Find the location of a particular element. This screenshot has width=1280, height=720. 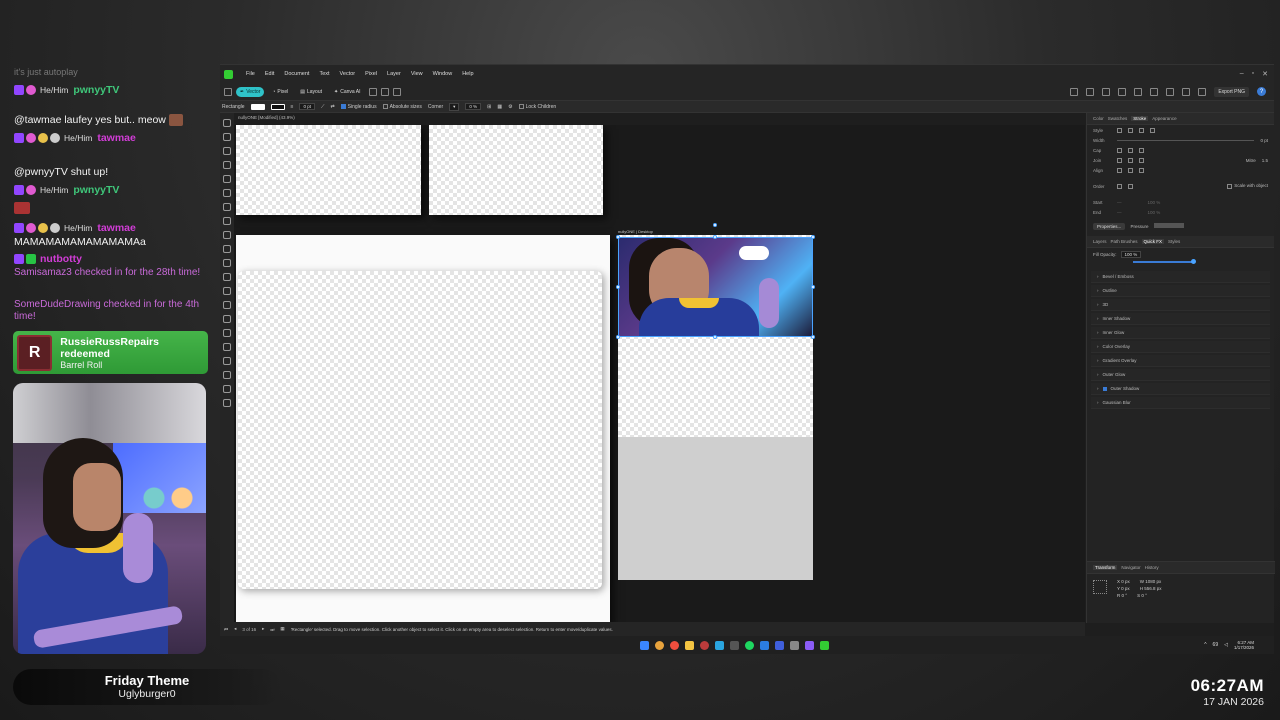

move-tool-icon is located at coordinates (227, 123).